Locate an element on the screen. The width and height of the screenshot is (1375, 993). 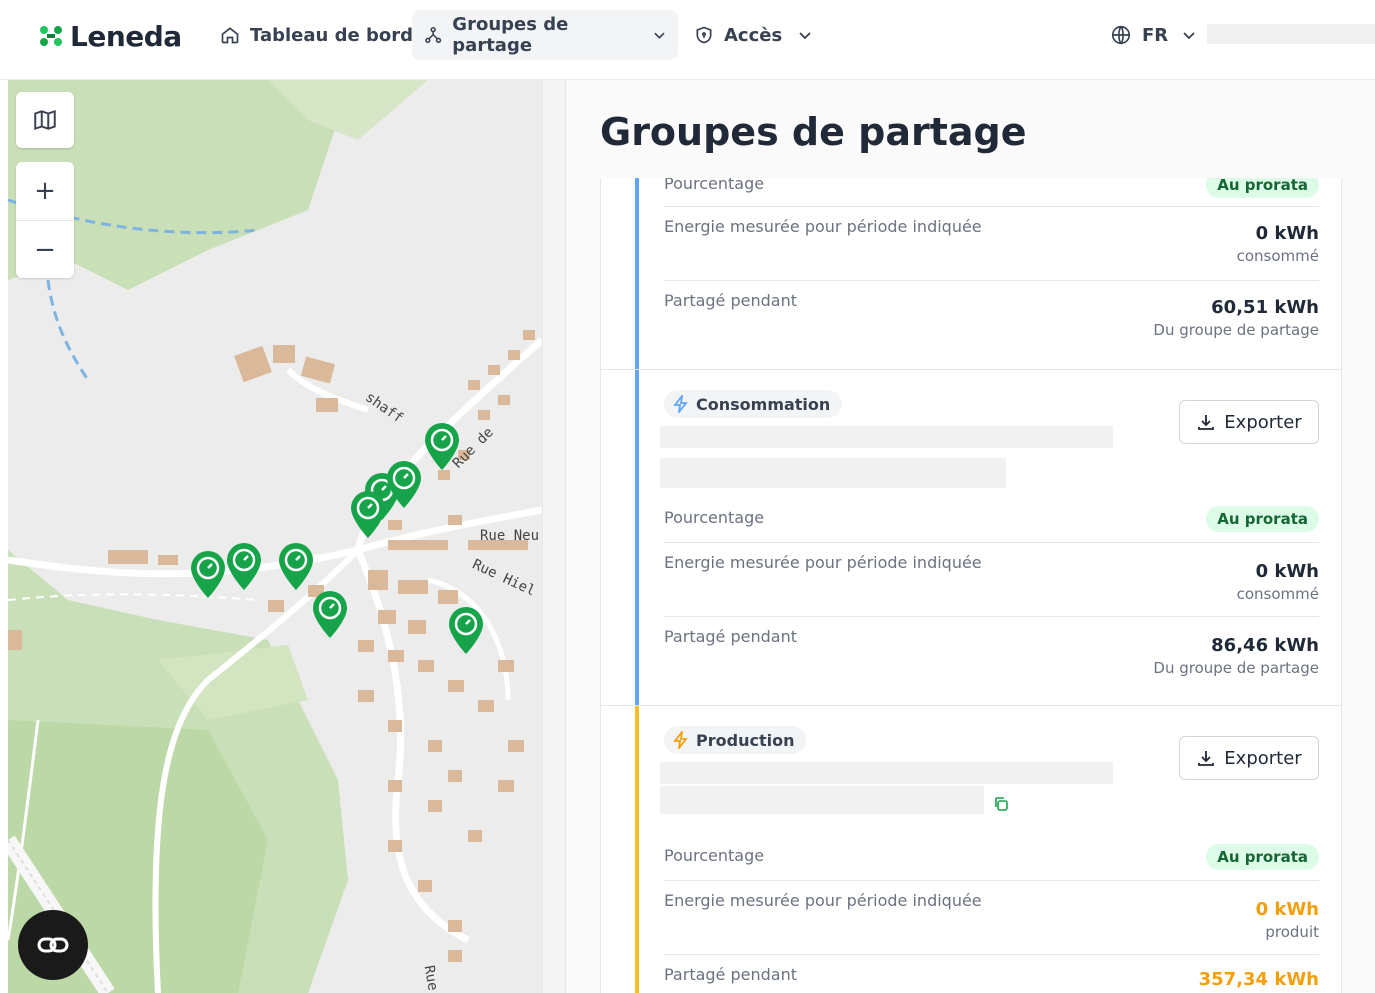
shared-value: 357,34 kWh is located at coordinates (1258, 979).